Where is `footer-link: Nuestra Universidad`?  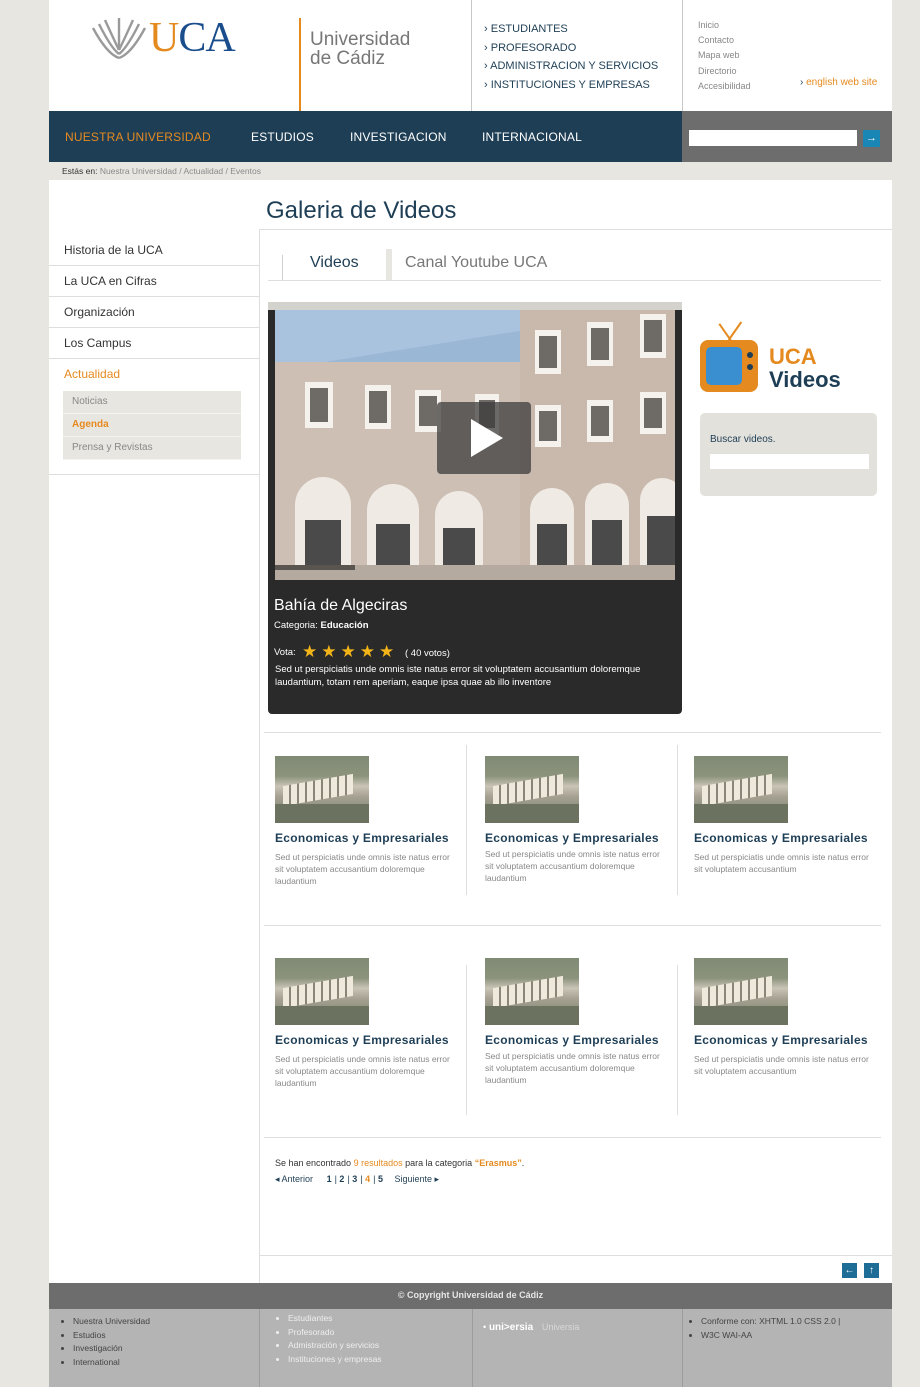
footer-link: Nuestra Universidad is located at coordinates (111, 1322).